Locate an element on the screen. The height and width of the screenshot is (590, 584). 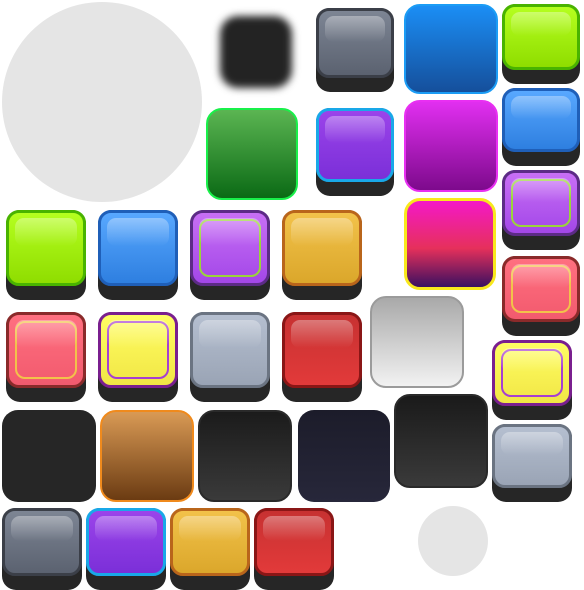
dark-gradient-tile is located at coordinates (441, 441).